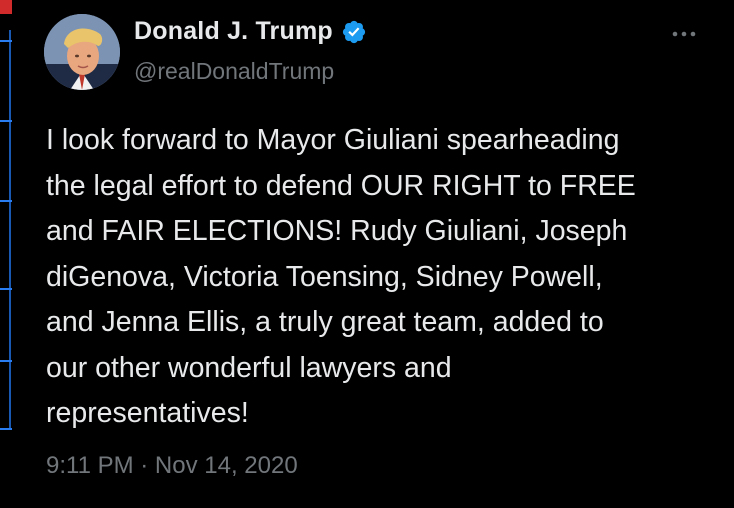  I want to click on tweet-text-line: our other wonderful lawyers and, so click(249, 367).